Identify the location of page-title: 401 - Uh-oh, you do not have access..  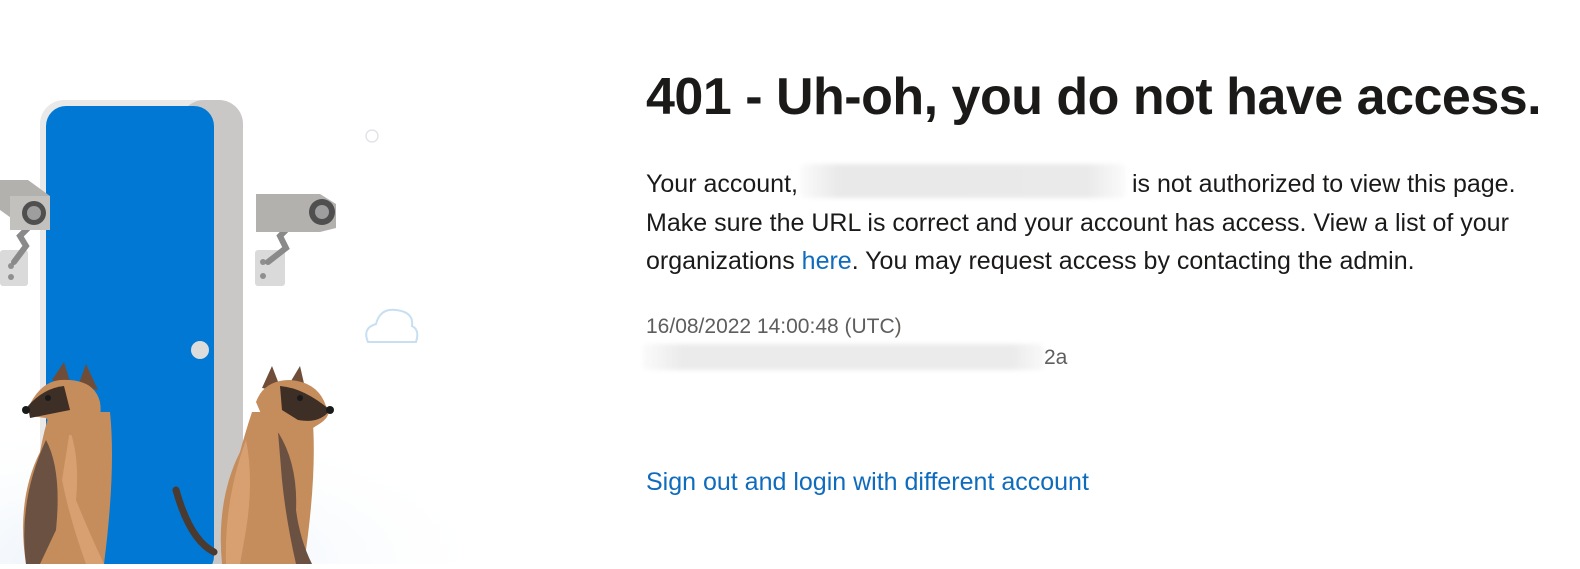
(1094, 97).